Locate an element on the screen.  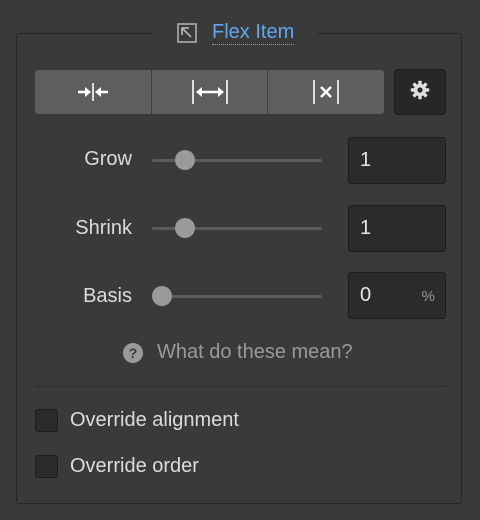
shrink-icon is located at coordinates (93, 92).